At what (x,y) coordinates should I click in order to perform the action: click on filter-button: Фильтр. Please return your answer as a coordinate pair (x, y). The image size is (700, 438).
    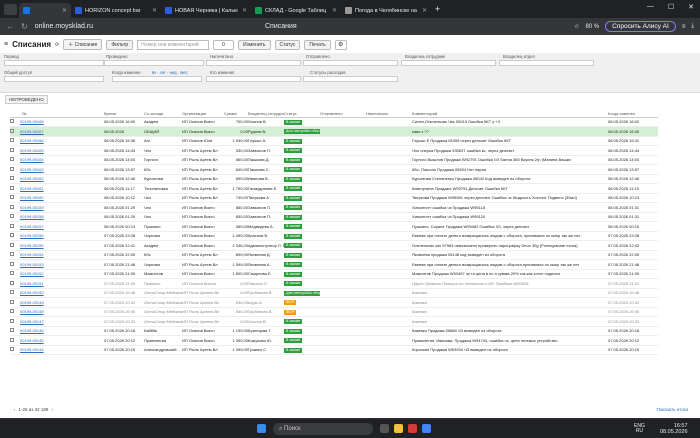
    Looking at the image, I should click on (120, 44).